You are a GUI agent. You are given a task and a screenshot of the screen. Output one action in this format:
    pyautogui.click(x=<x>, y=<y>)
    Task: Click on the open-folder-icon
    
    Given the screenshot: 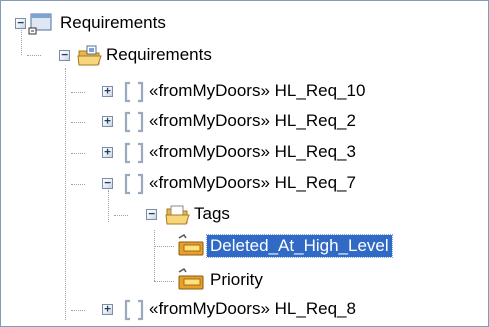 What is the action you would take?
    pyautogui.click(x=177, y=215)
    